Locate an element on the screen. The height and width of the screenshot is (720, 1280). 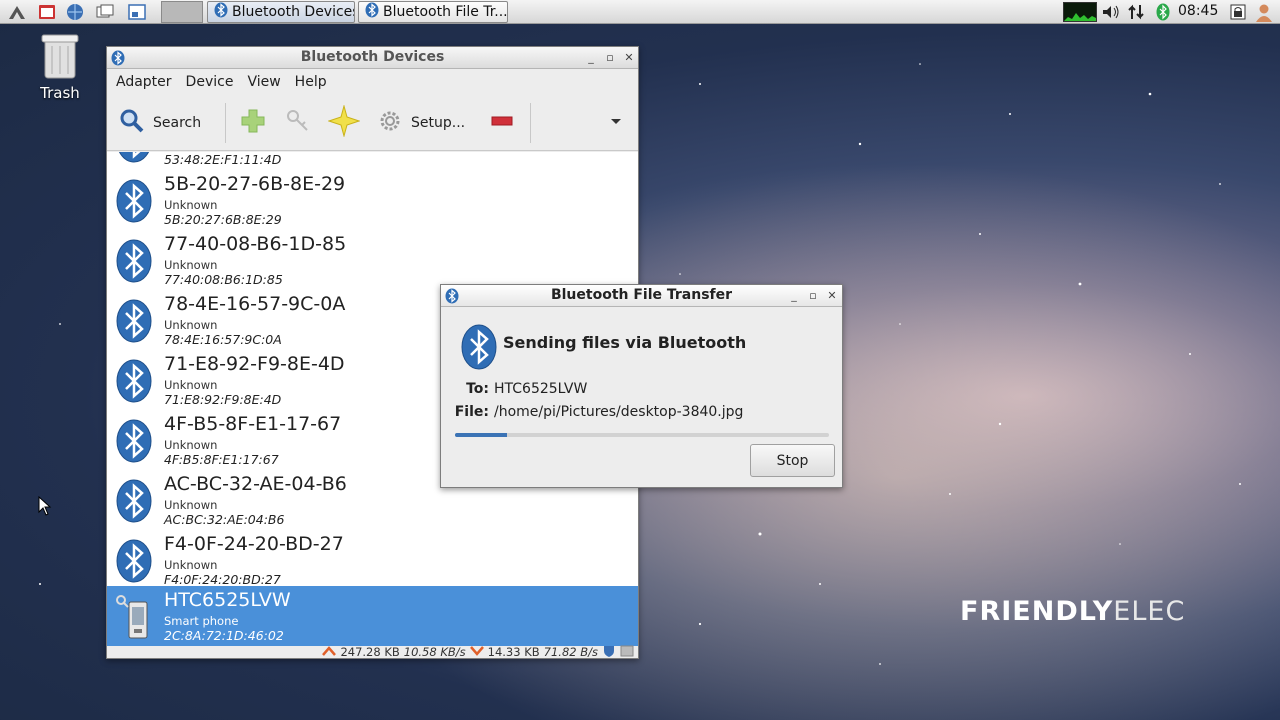
device-name: 78-4E-16-57-9C-0A is located at coordinates (255, 304).